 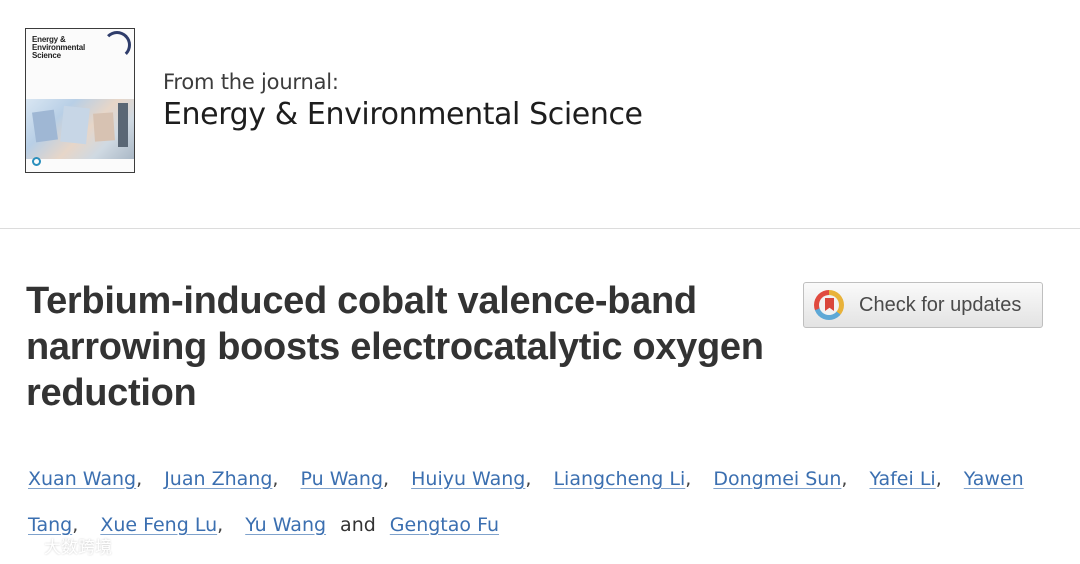 I want to click on author-link: Xue Feng Lu, so click(x=158, y=525).